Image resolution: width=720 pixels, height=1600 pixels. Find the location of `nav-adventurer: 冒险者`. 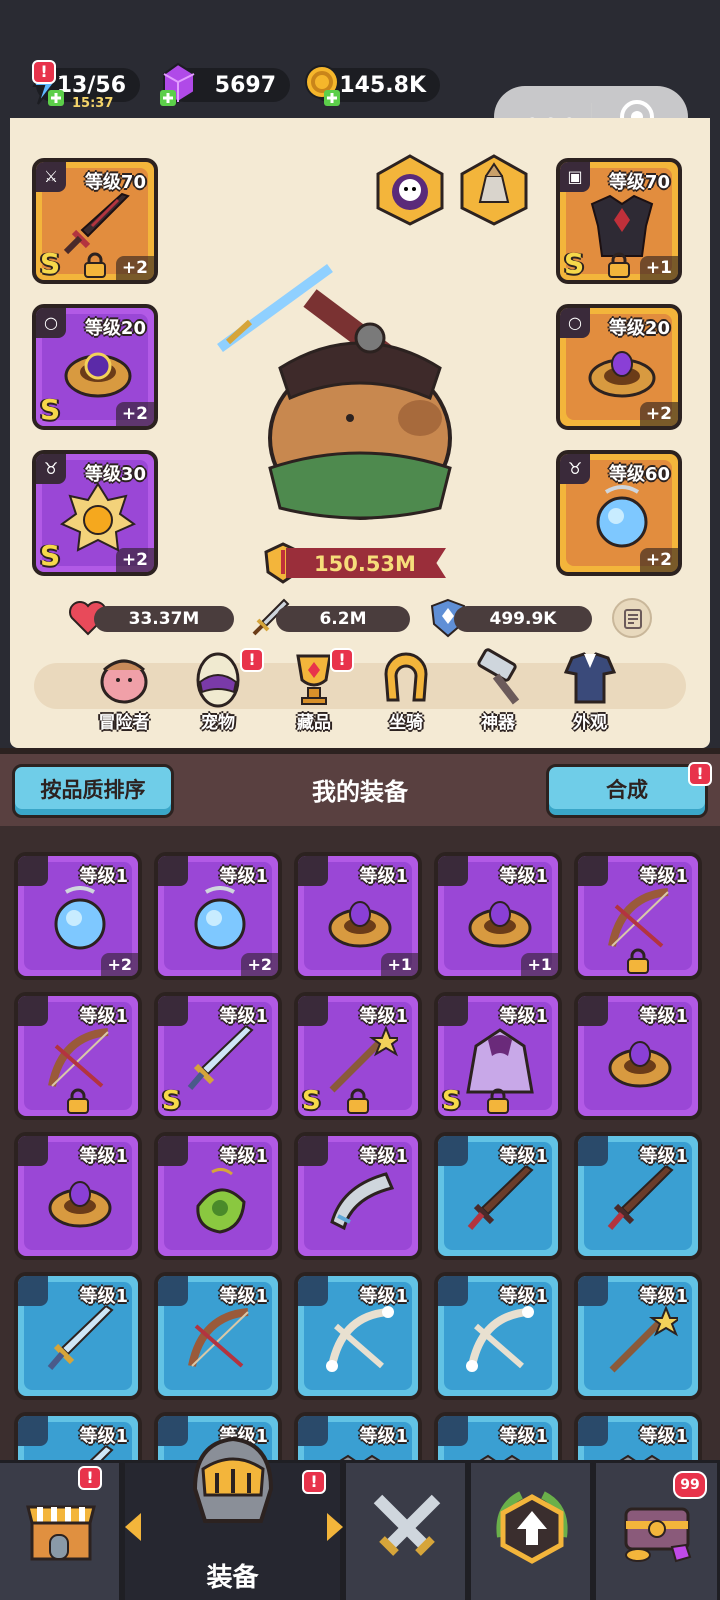

nav-adventurer: 冒险者 is located at coordinates (124, 690).